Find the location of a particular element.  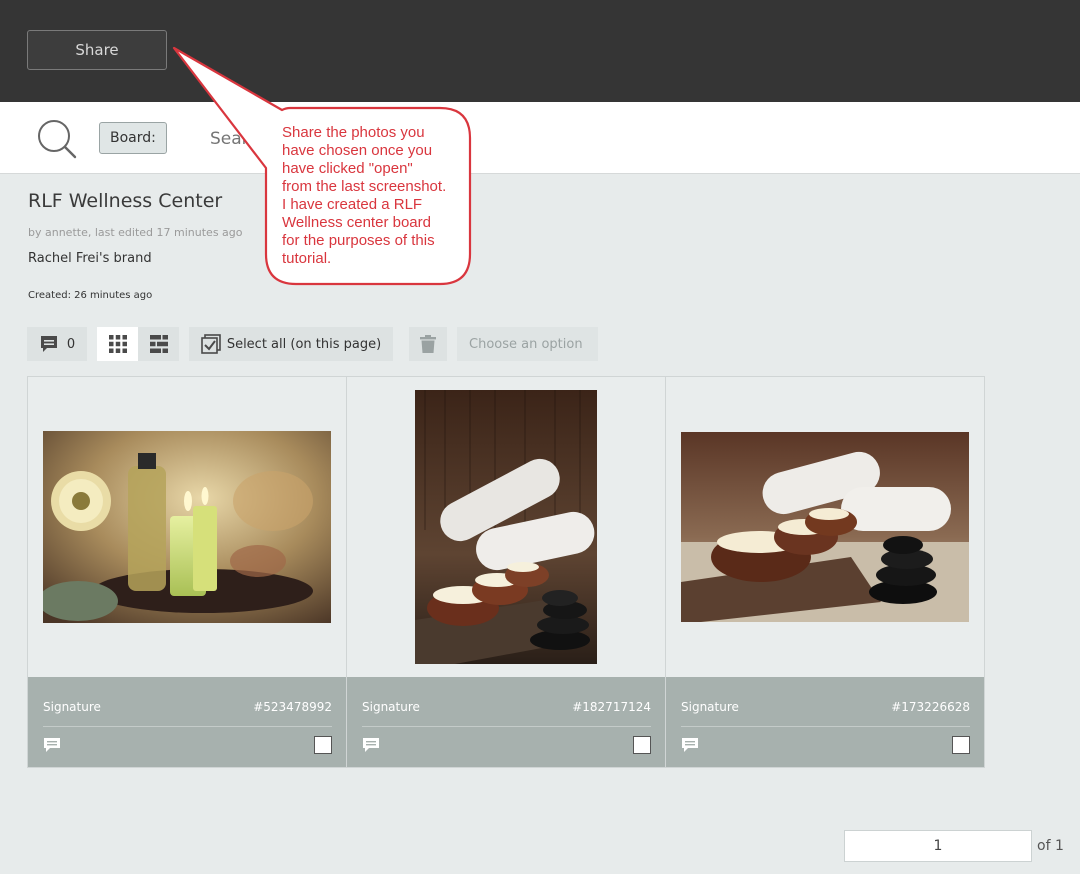

image-card: Signature #523478992 is located at coordinates (187, 572).